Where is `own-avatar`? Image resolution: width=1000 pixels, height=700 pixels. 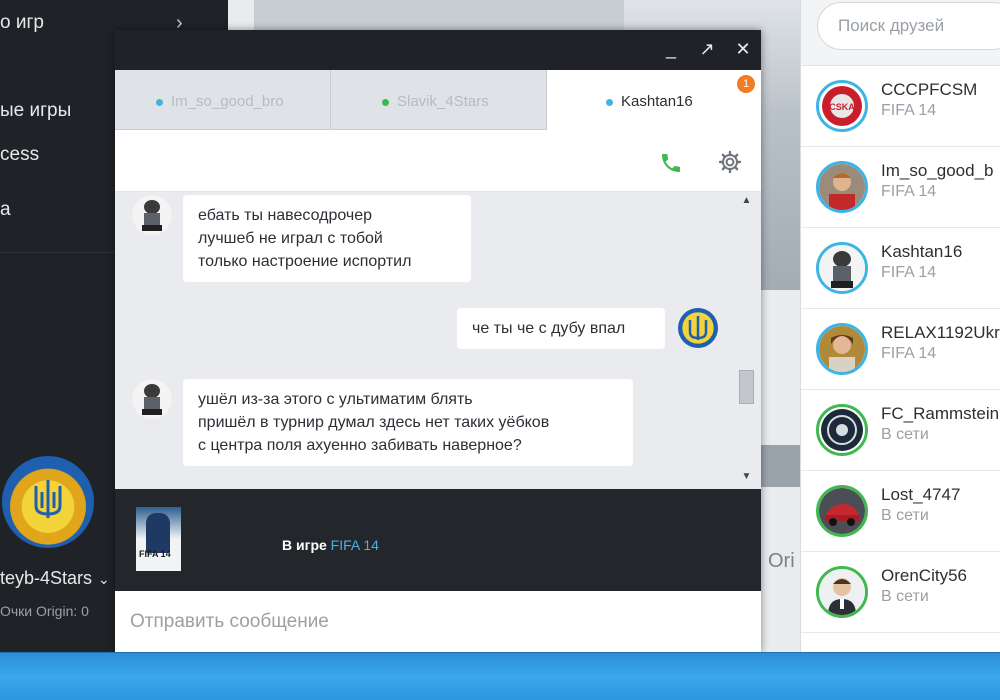 own-avatar is located at coordinates (698, 328).